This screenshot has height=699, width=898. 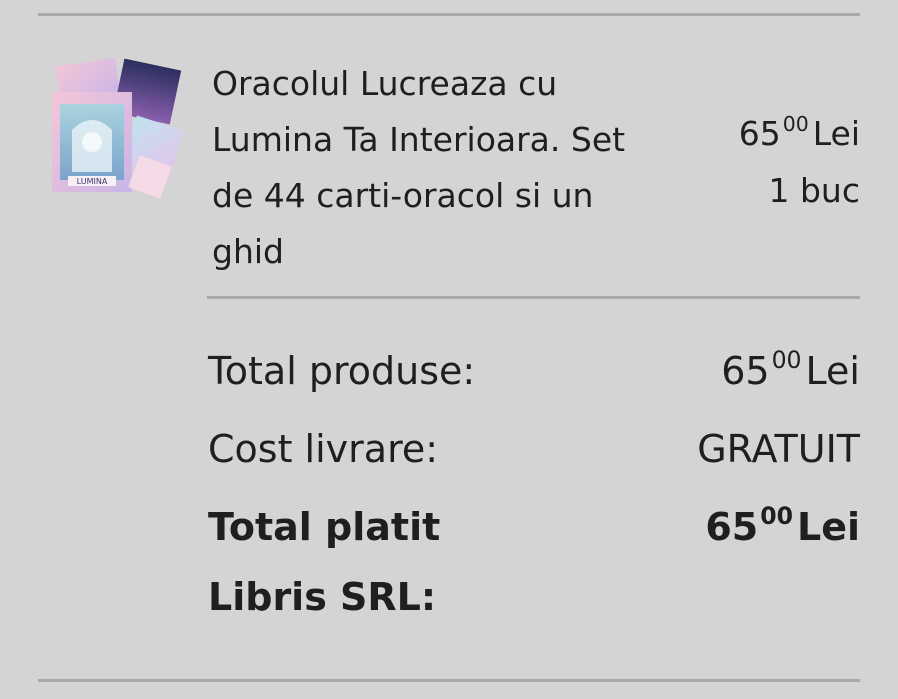 I want to click on book-cover-image: LUMINA, so click(x=113, y=127).